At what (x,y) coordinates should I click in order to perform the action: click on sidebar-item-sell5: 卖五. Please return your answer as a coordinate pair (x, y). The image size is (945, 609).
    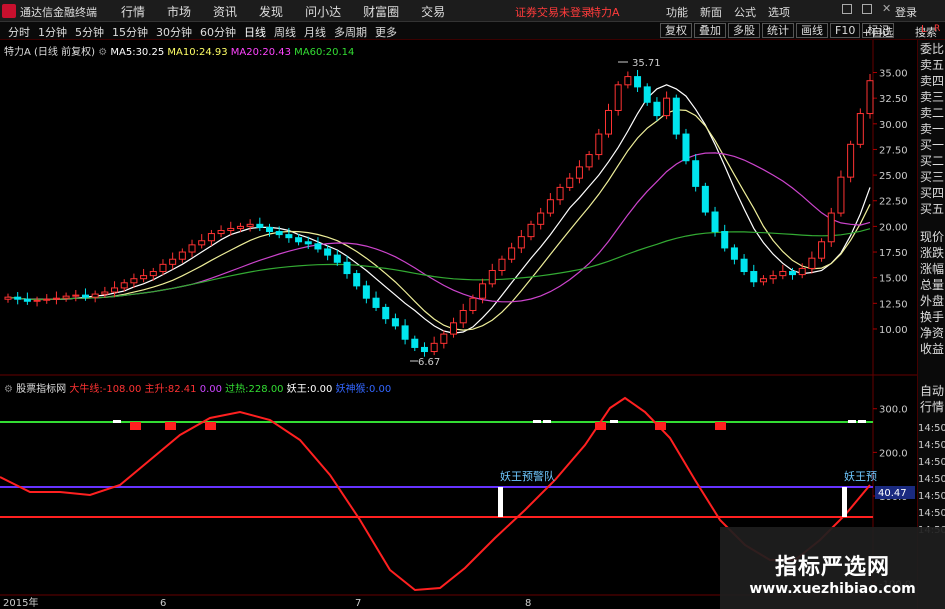
    Looking at the image, I should click on (932, 65).